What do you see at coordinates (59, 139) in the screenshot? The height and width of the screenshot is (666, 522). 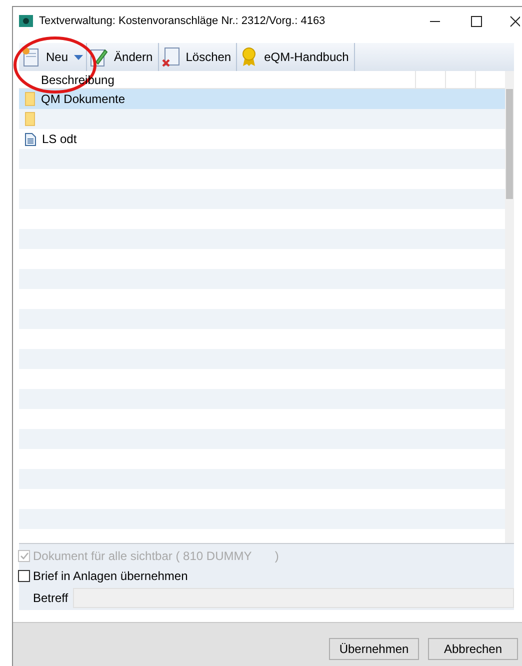 I see `row-label: LS odt` at bounding box center [59, 139].